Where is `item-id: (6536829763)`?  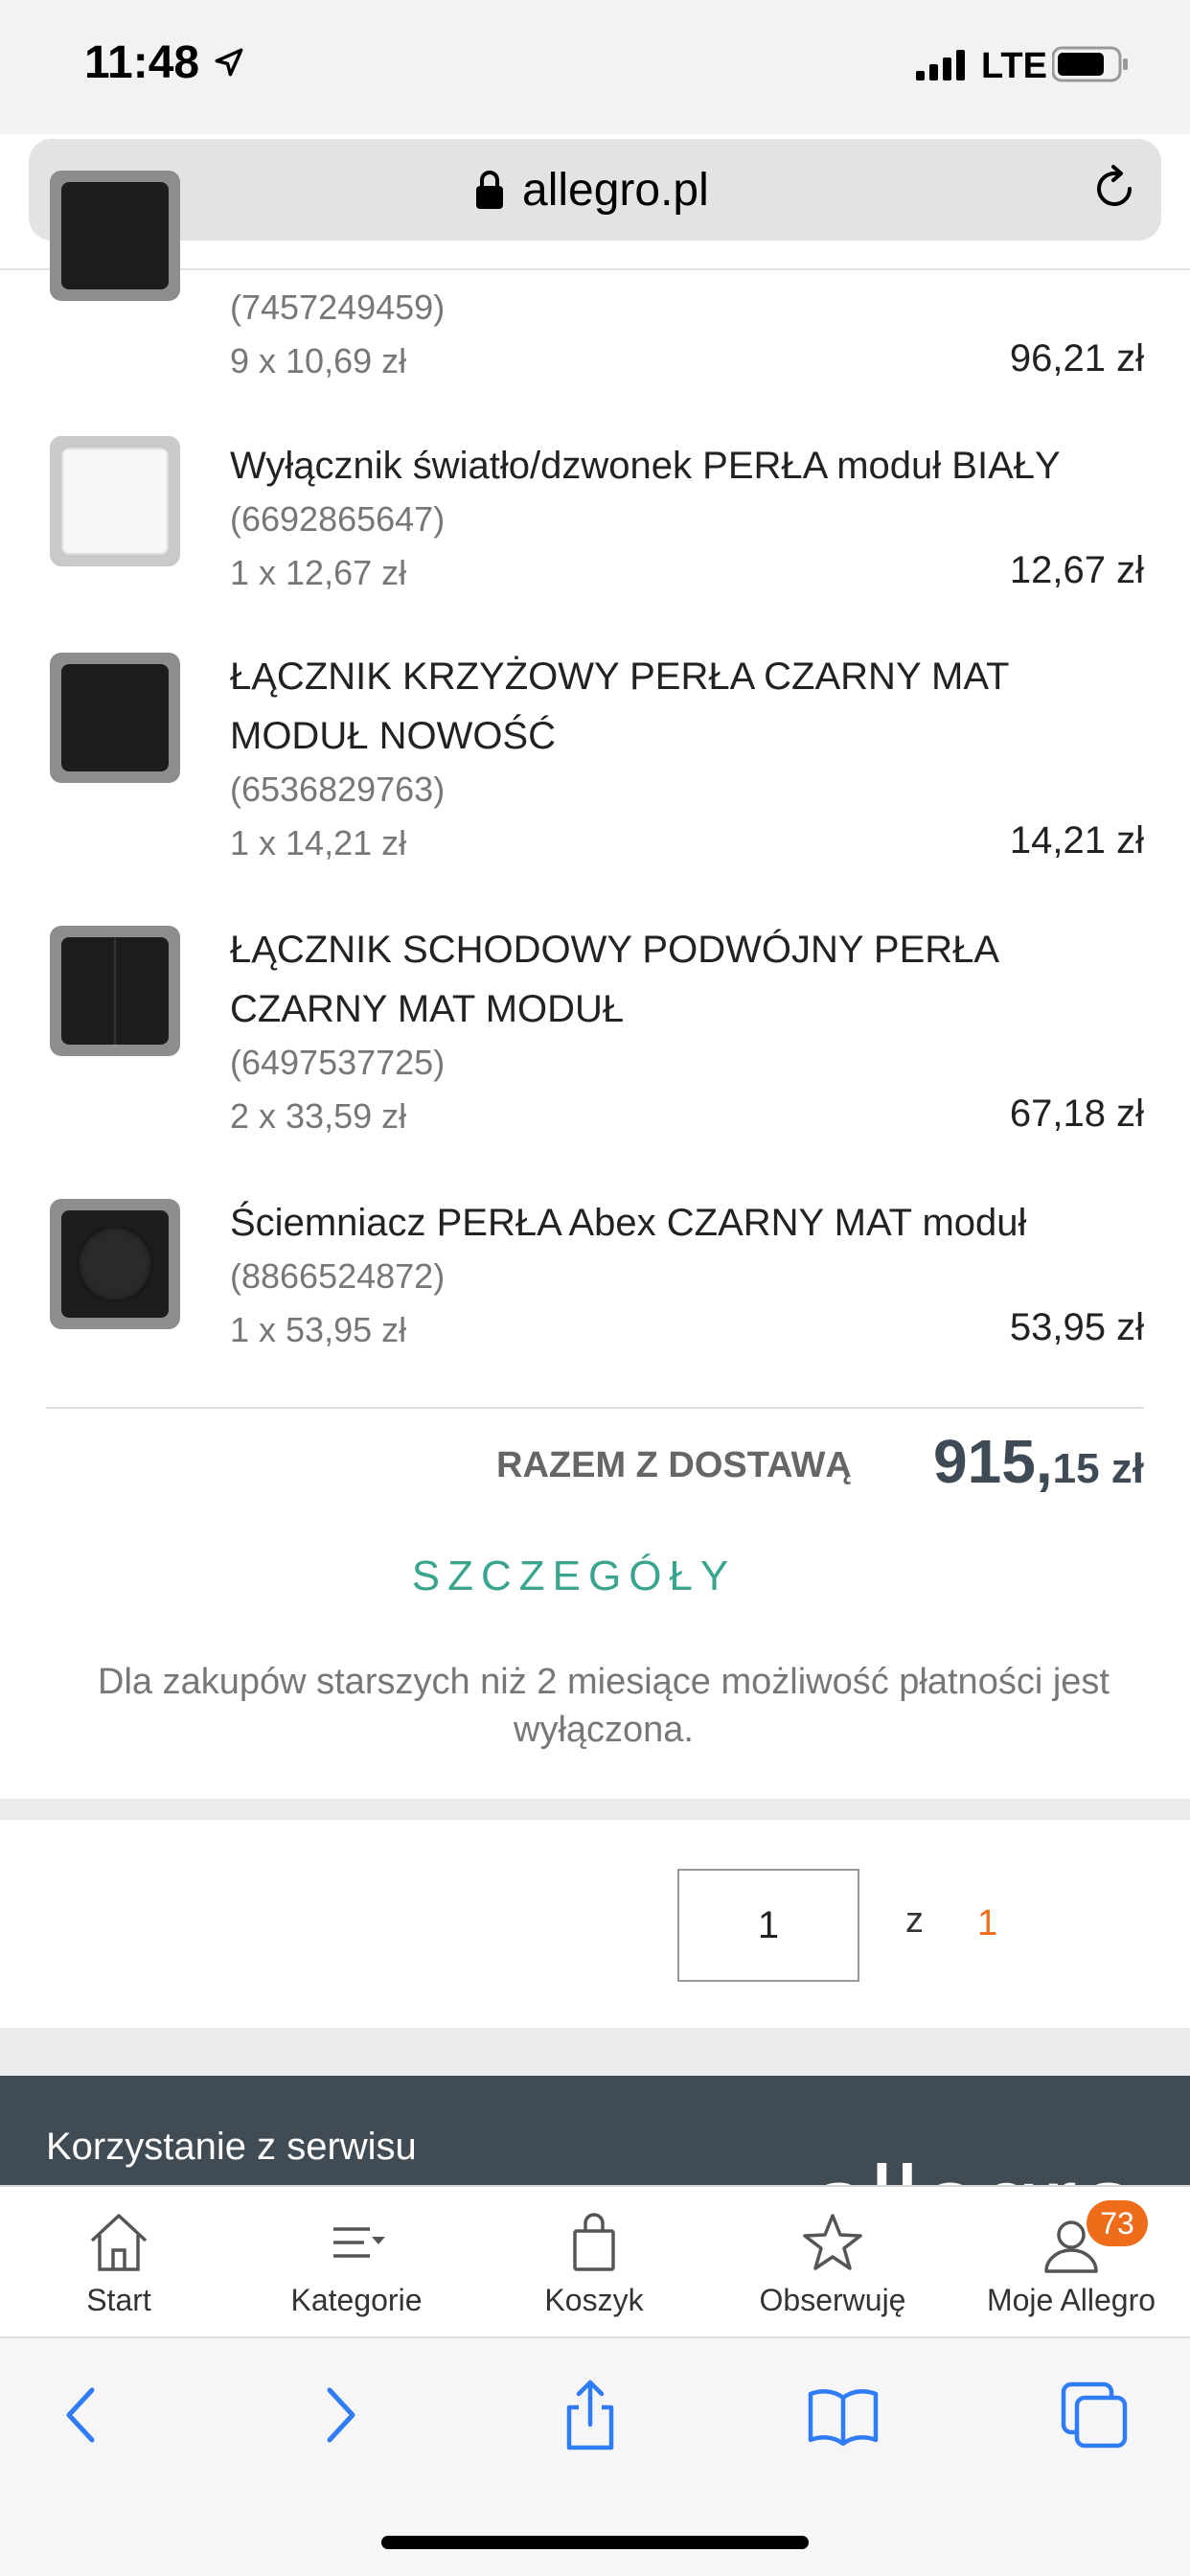 item-id: (6536829763) is located at coordinates (338, 789).